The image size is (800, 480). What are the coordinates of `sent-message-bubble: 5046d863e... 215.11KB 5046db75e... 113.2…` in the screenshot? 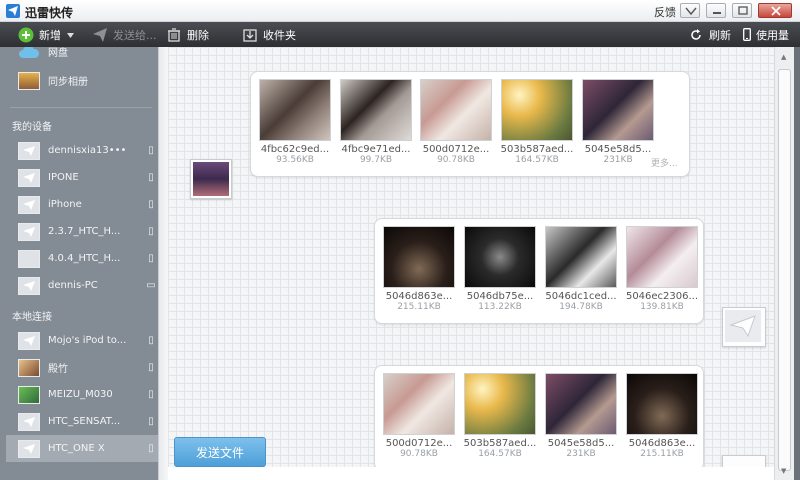 It's located at (539, 271).